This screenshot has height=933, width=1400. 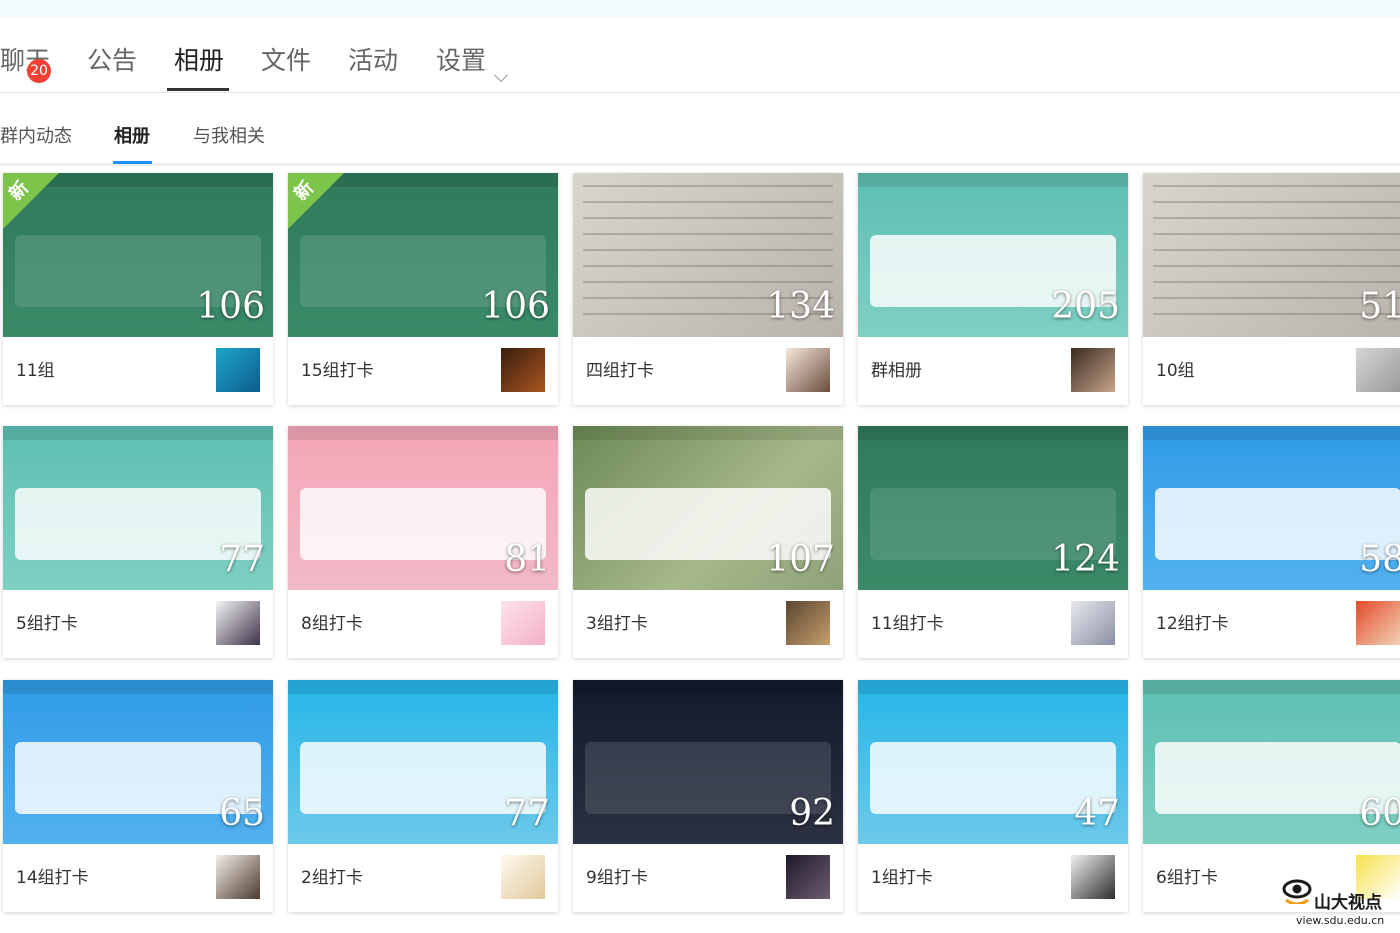 I want to click on tab-files: 文件, so click(x=286, y=61).